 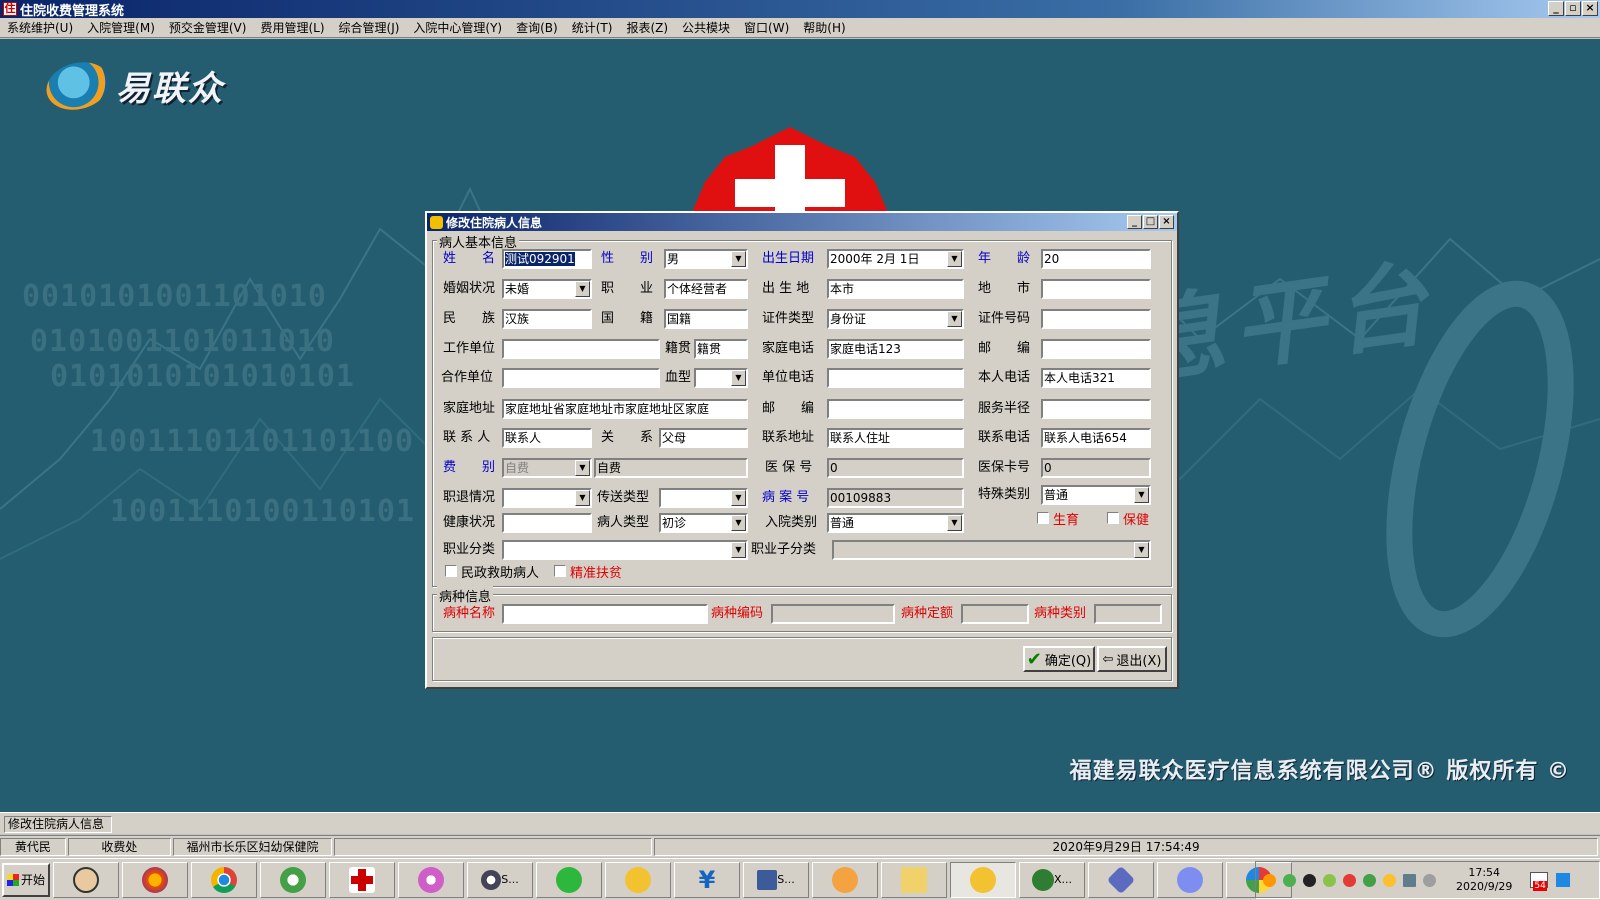 I want to click on caseno-input: 00109883, so click(x=895, y=498).